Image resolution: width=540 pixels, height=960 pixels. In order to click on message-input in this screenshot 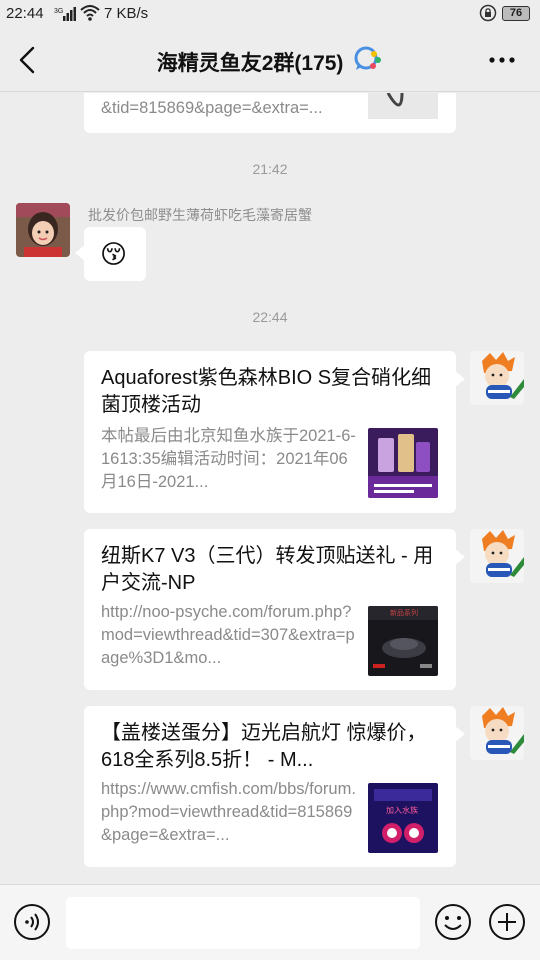, I will do `click(243, 923)`.